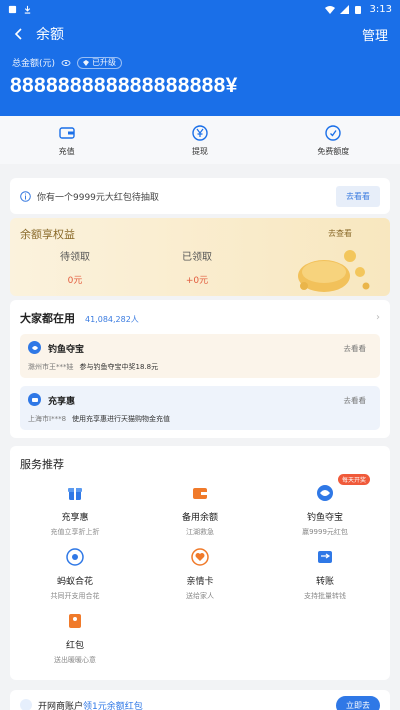 The width and height of the screenshot is (400, 710). What do you see at coordinates (61, 705) in the screenshot?
I see `open-account-prefix: 开网商账户` at bounding box center [61, 705].